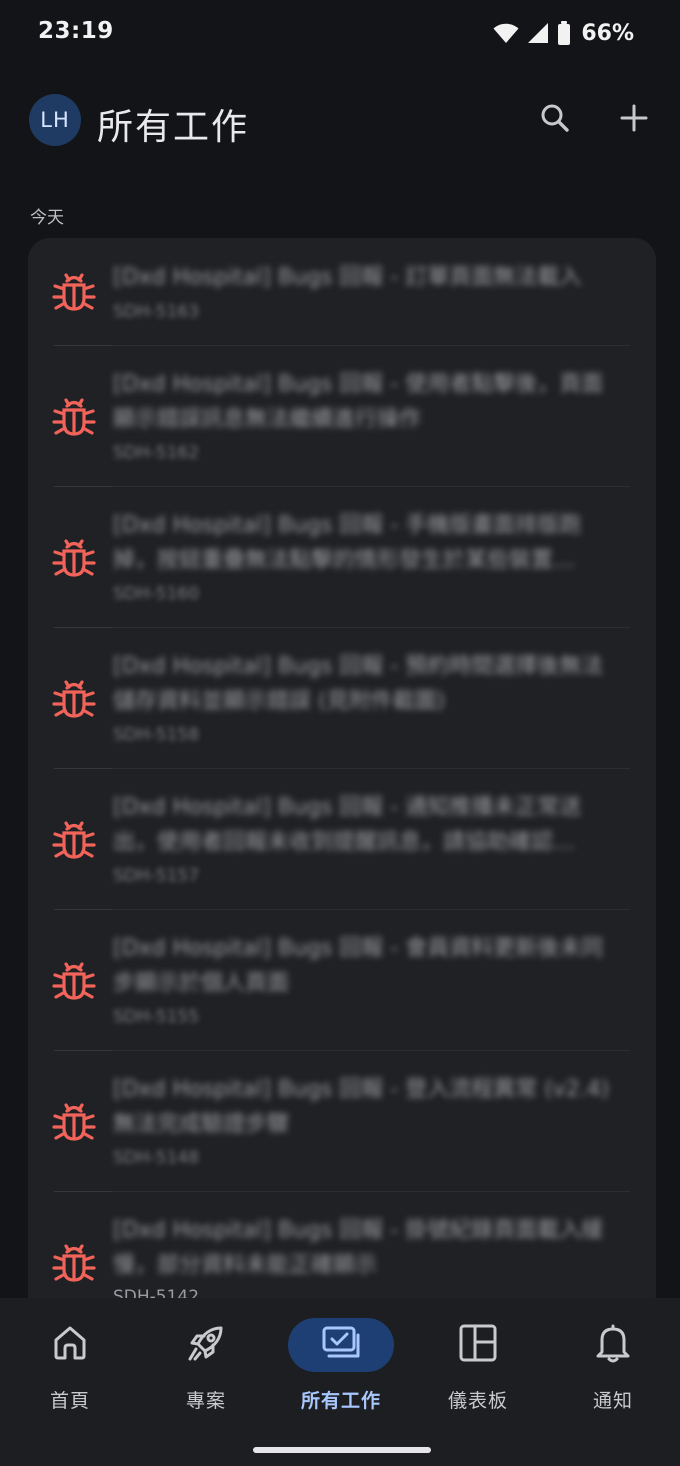 Image resolution: width=680 pixels, height=1466 pixels. I want to click on status-time: 23:19, so click(76, 31).